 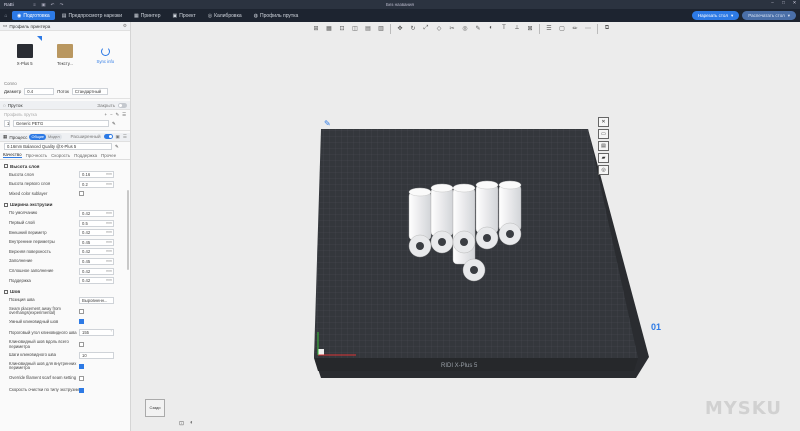 I want to click on seg-general: Общие, so click(x=37, y=137).